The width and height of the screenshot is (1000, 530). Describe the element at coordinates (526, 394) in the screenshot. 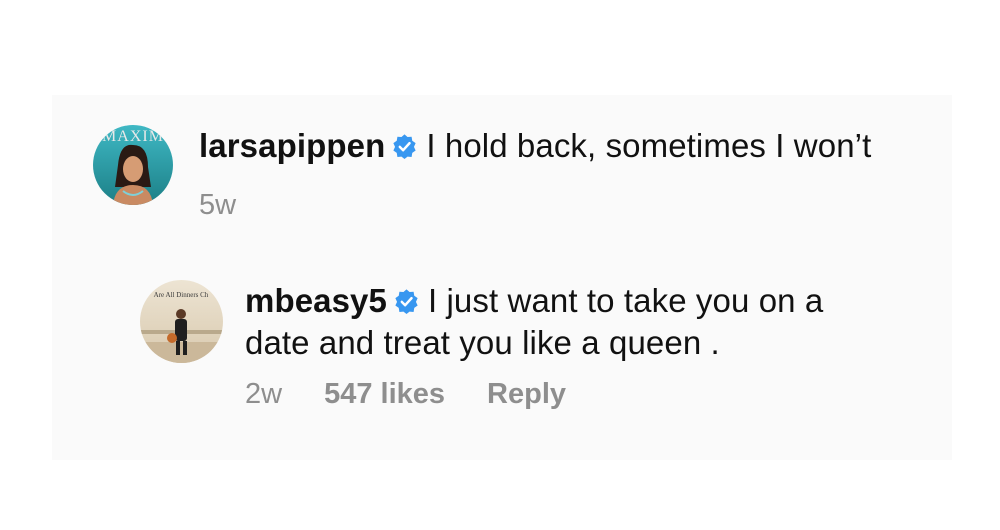

I see `reply-button: Reply` at that location.